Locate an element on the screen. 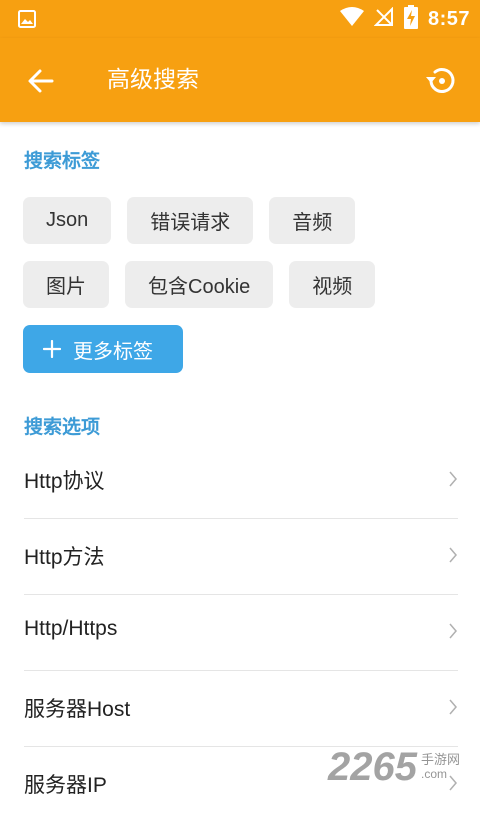 The width and height of the screenshot is (480, 822). wifi-icon is located at coordinates (351, 19).